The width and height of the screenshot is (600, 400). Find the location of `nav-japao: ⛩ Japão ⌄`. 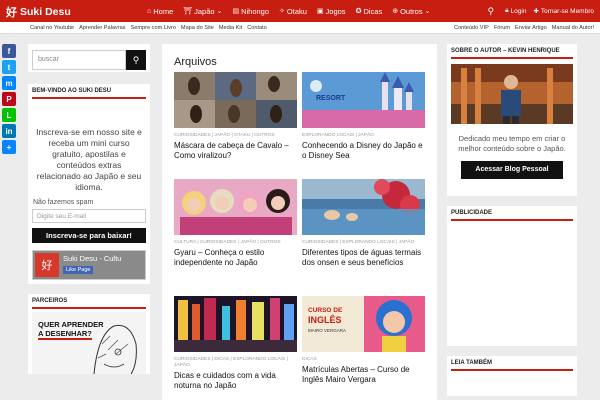

nav-japao: ⛩ Japão ⌄ is located at coordinates (202, 11).